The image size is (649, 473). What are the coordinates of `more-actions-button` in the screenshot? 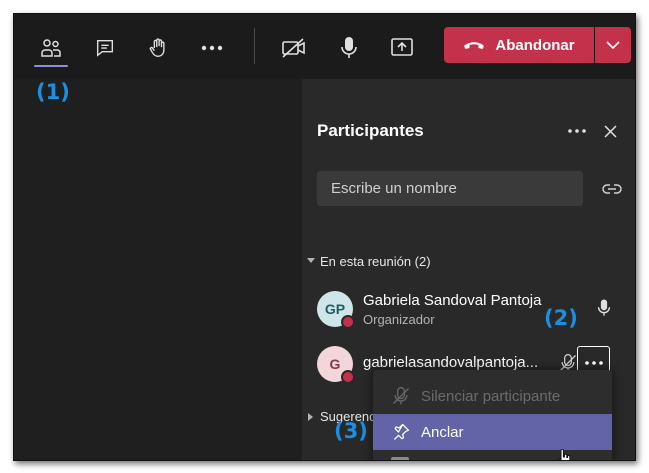 It's located at (212, 48).